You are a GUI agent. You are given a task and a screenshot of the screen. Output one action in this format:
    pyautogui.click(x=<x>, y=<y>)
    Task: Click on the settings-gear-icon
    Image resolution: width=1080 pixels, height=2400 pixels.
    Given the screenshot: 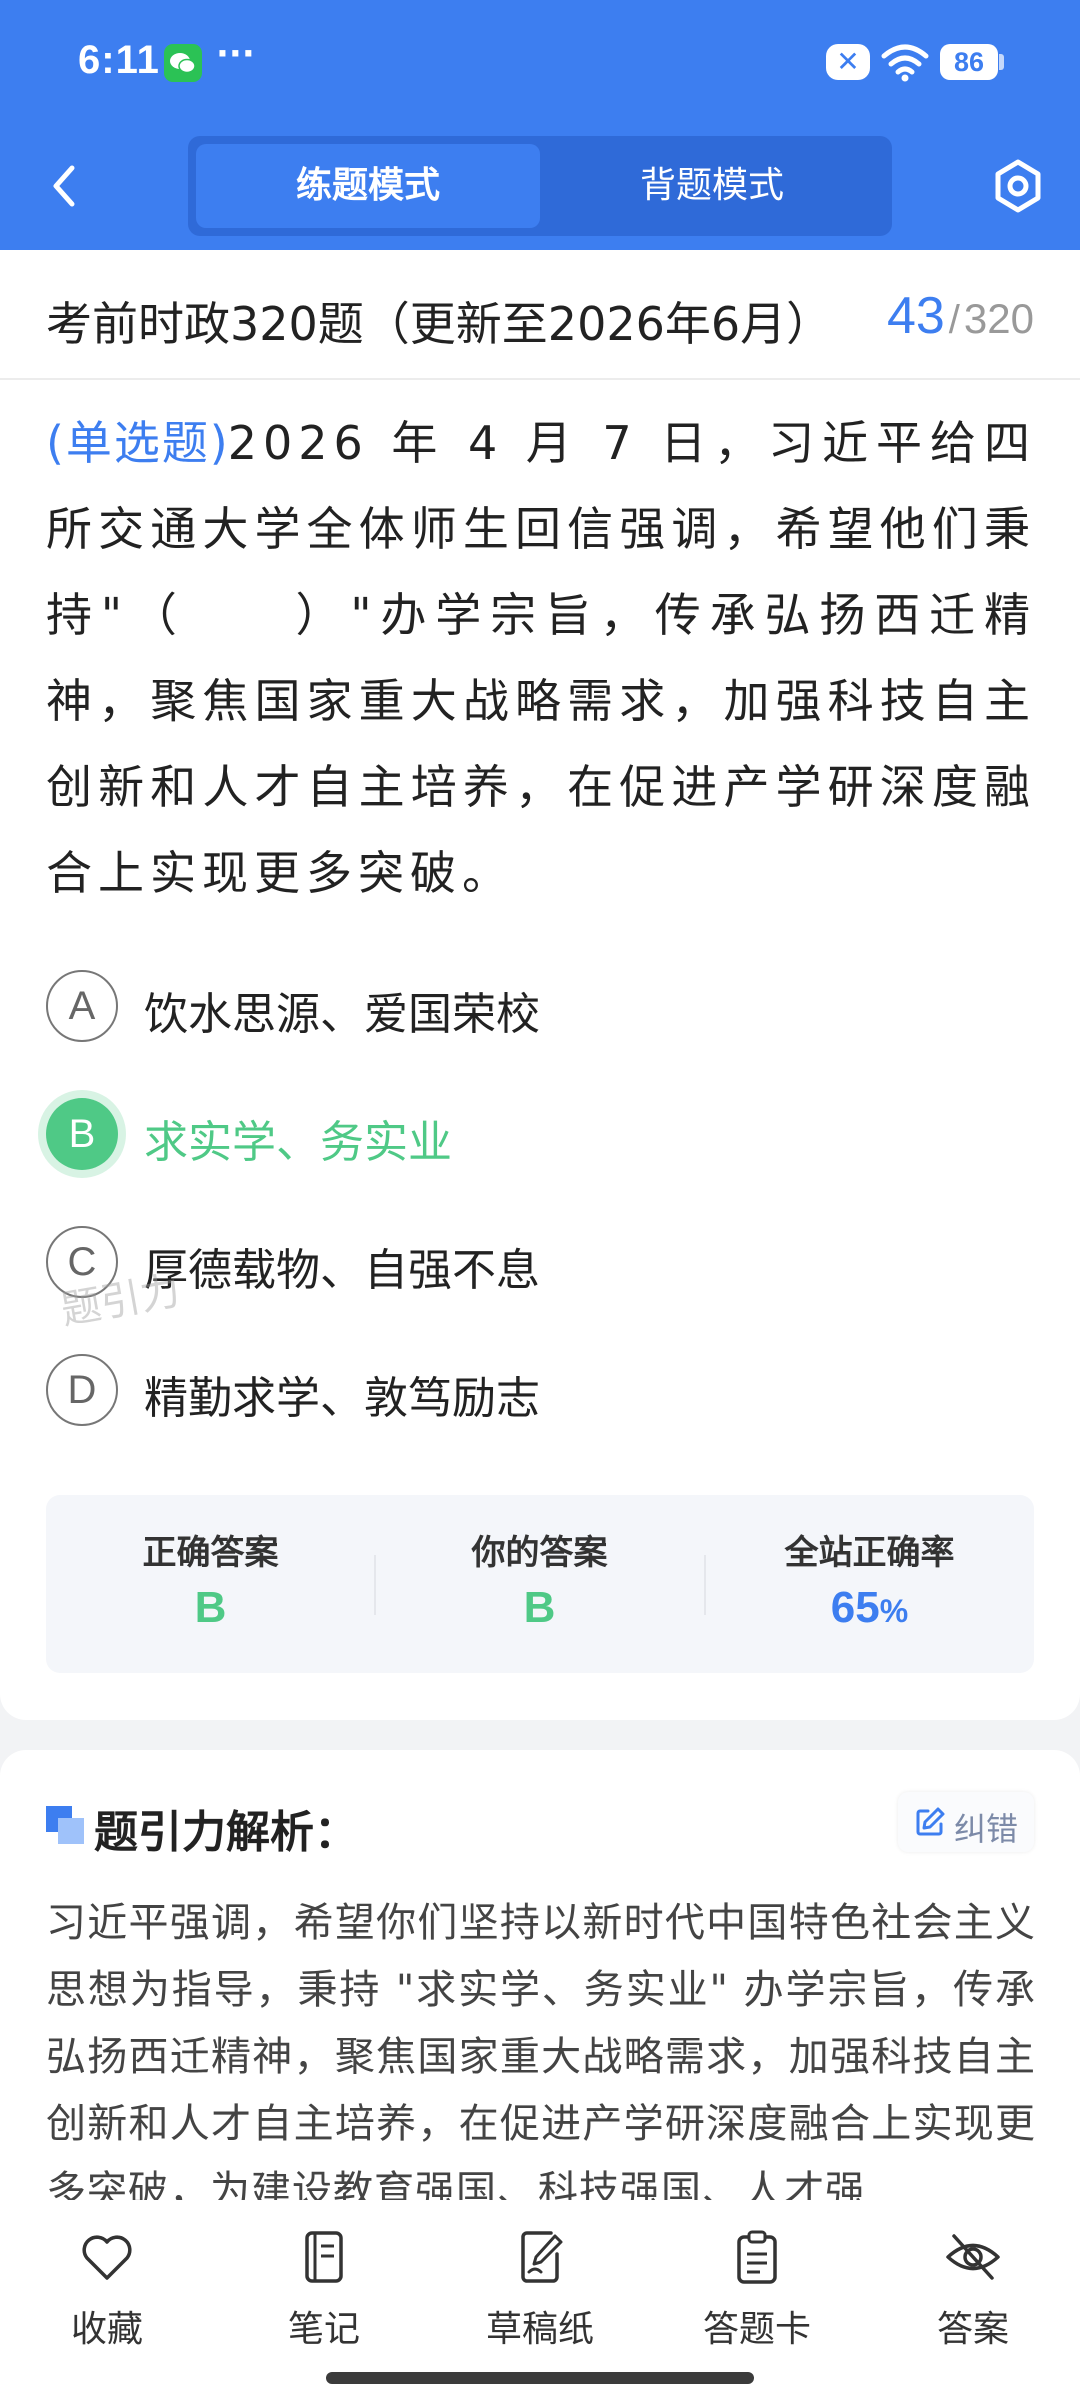 What is the action you would take?
    pyautogui.click(x=1018, y=186)
    